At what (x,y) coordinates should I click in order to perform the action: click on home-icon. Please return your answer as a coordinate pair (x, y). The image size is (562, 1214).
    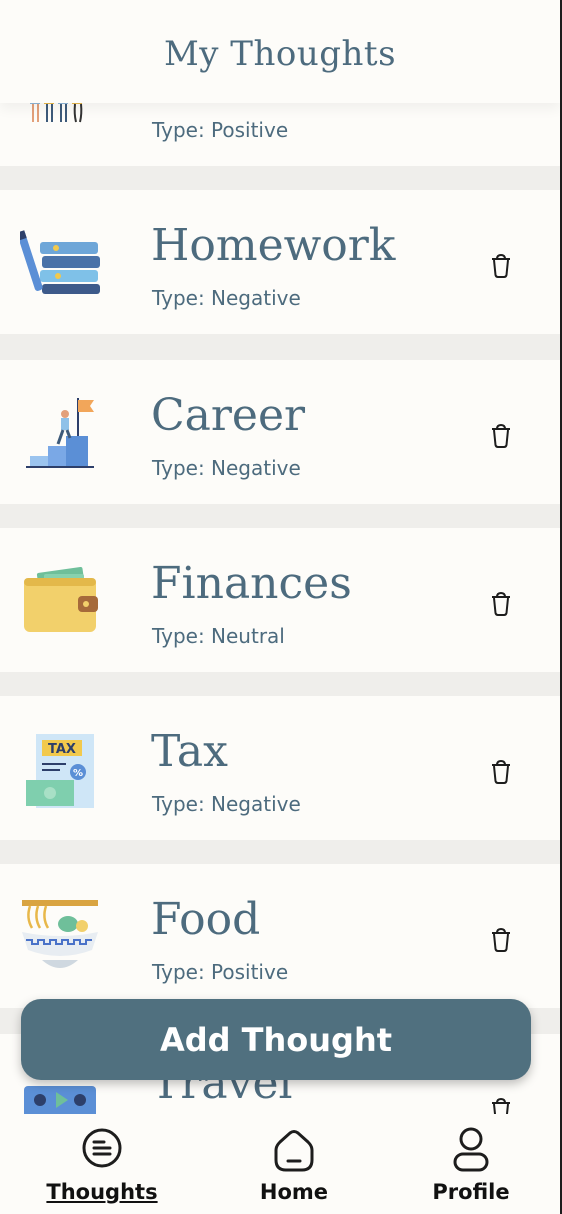
    Looking at the image, I should click on (294, 1151).